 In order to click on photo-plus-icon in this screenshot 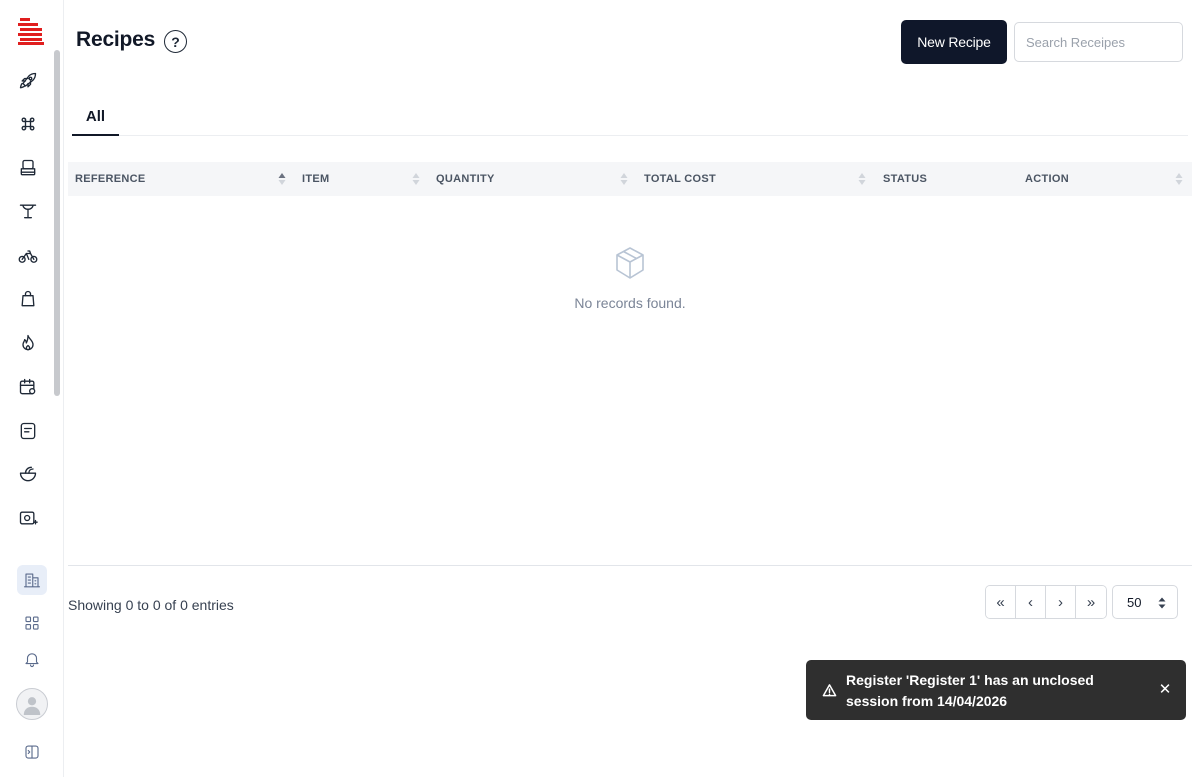, I will do `click(28, 518)`.